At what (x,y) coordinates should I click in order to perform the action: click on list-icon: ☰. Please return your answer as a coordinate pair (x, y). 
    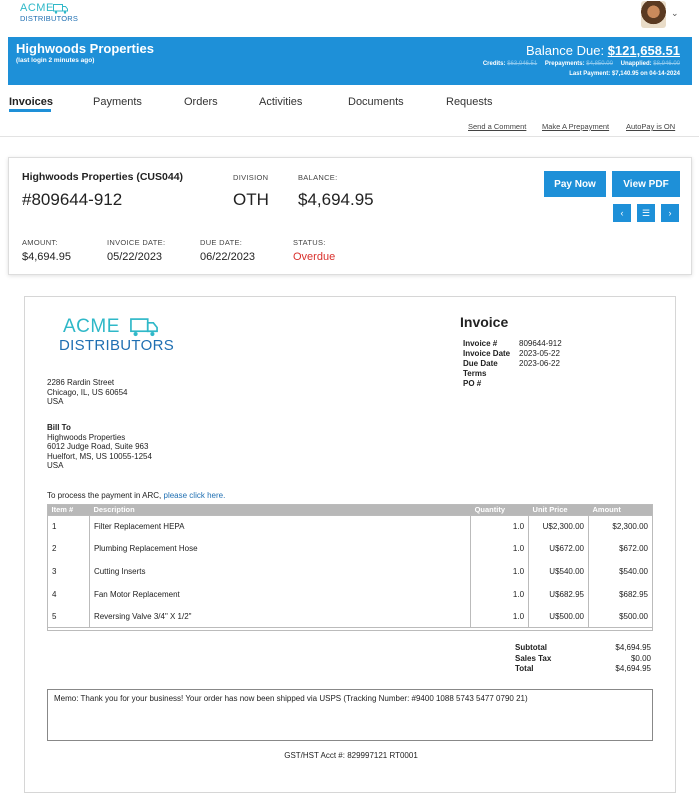
    Looking at the image, I should click on (646, 213).